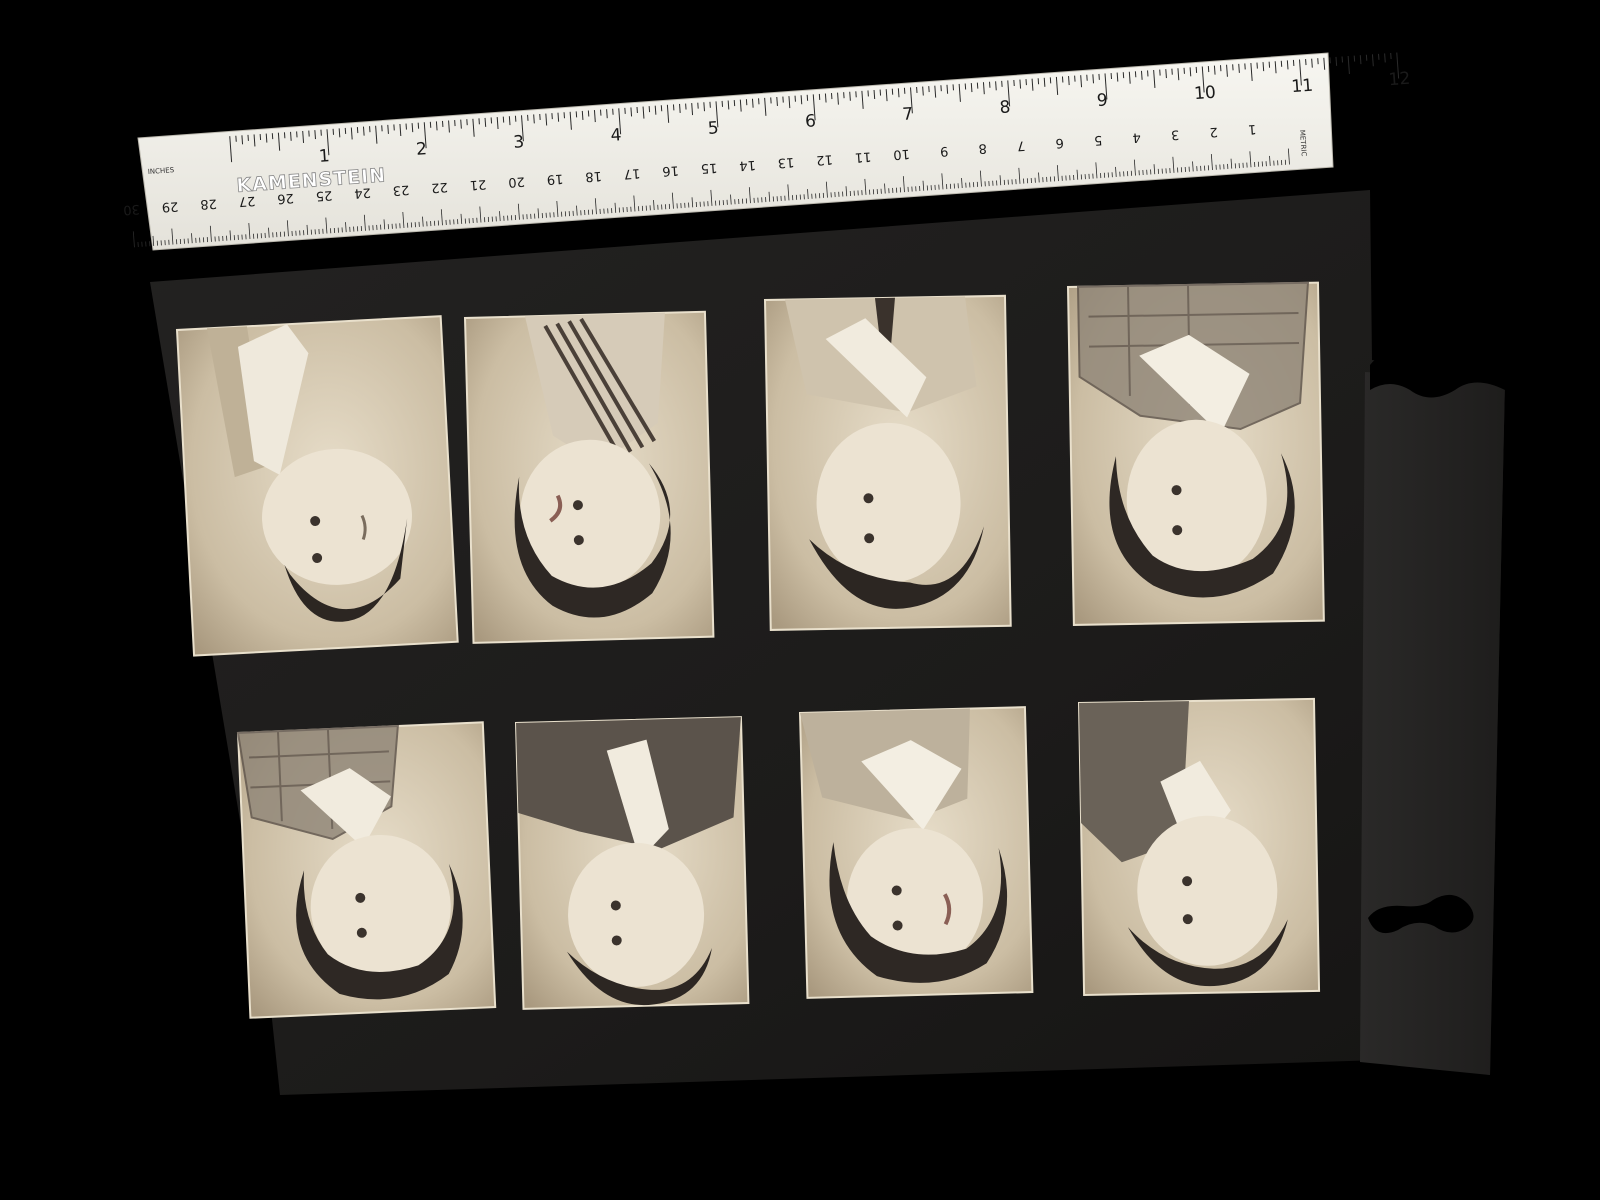 The width and height of the screenshot is (1600, 1200). What do you see at coordinates (671, 170) in the screenshot?
I see `ruler-cm-number: 16` at bounding box center [671, 170].